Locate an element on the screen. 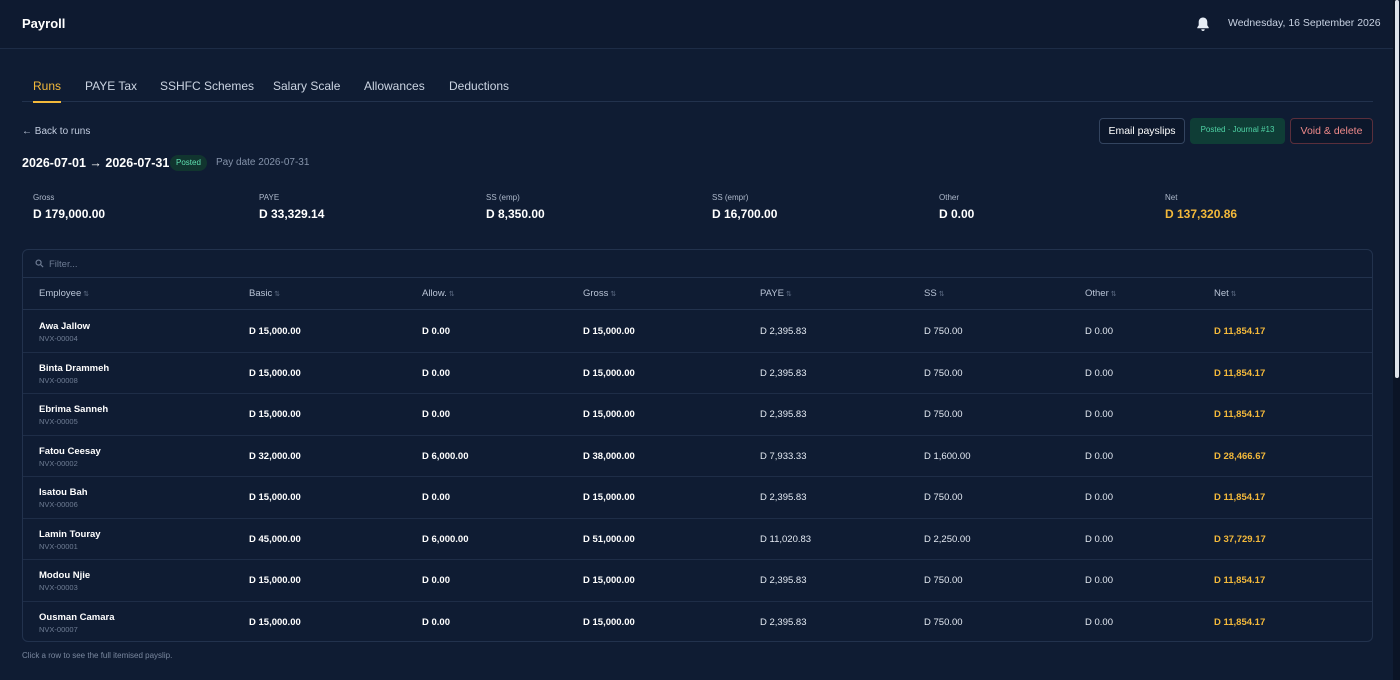 This screenshot has height=680, width=1400. employee-name: Isatou Bah is located at coordinates (63, 492).